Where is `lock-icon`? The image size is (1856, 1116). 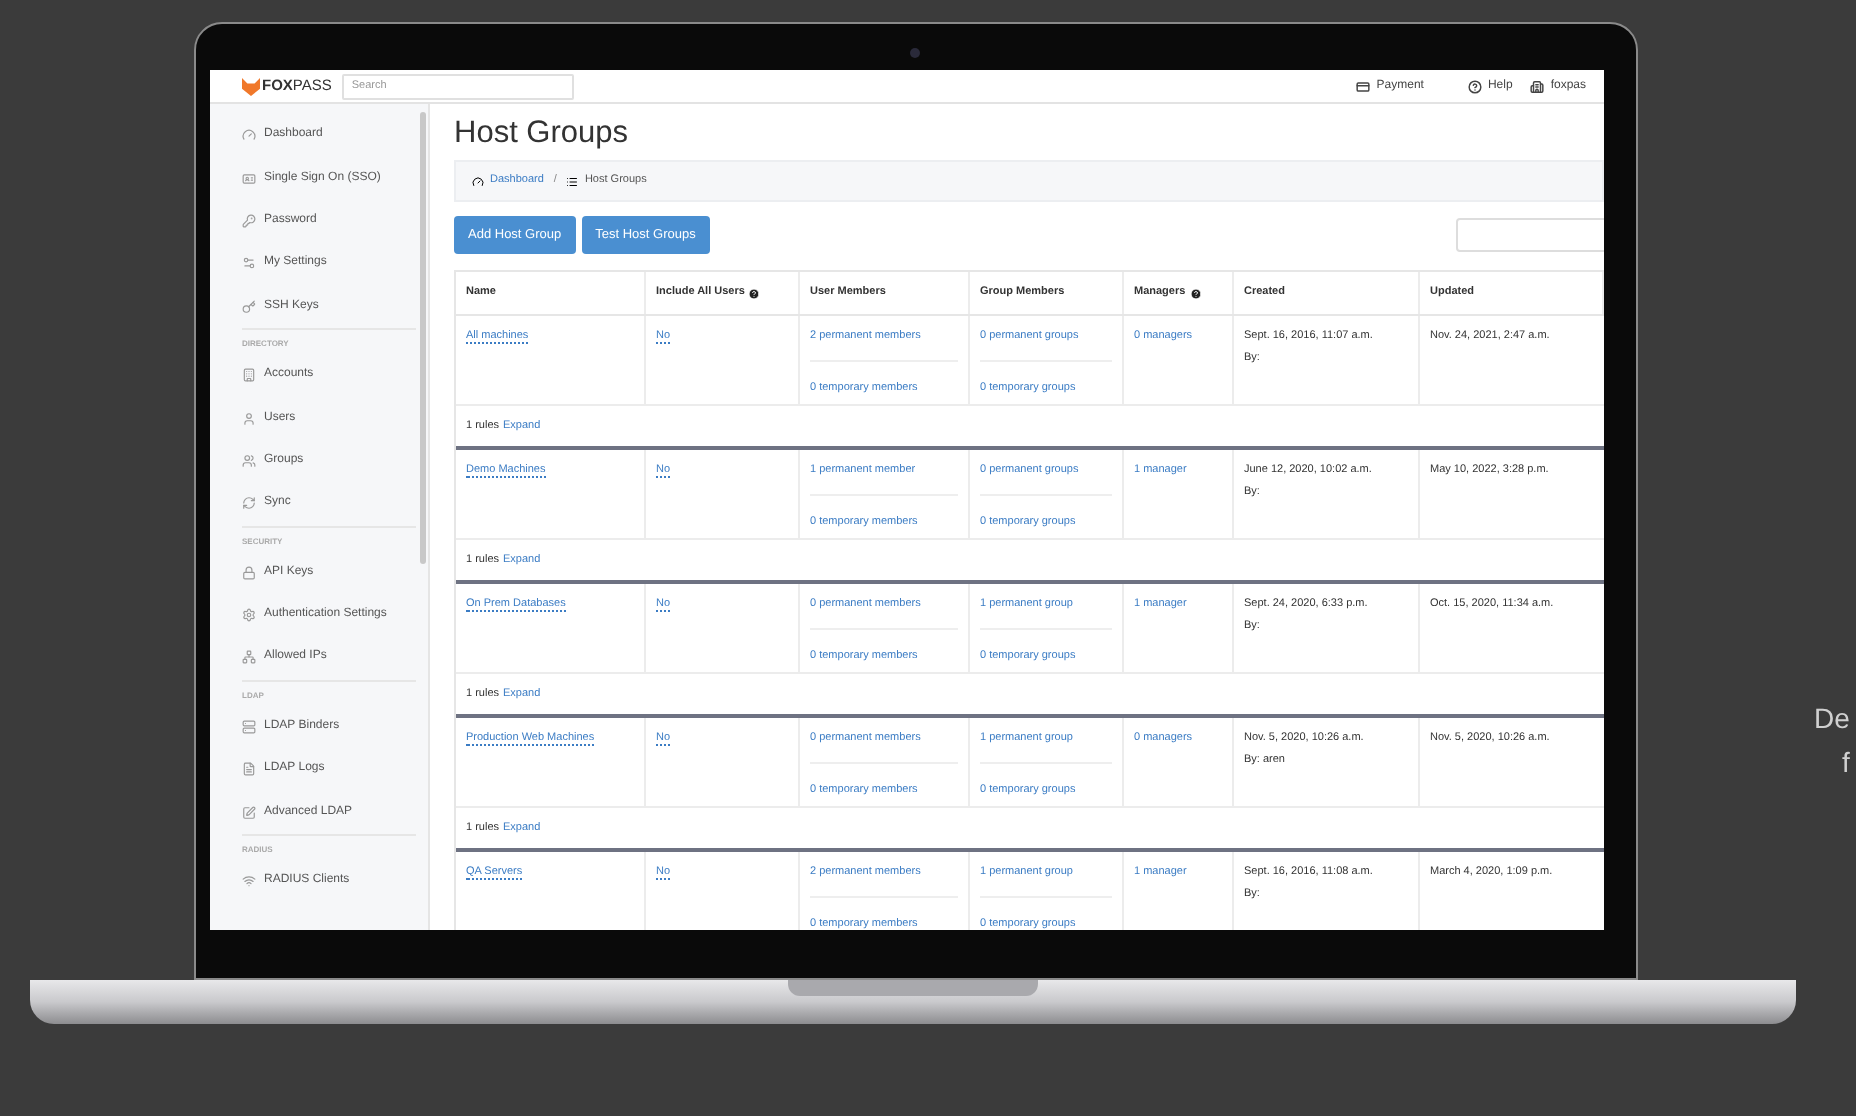 lock-icon is located at coordinates (249, 572).